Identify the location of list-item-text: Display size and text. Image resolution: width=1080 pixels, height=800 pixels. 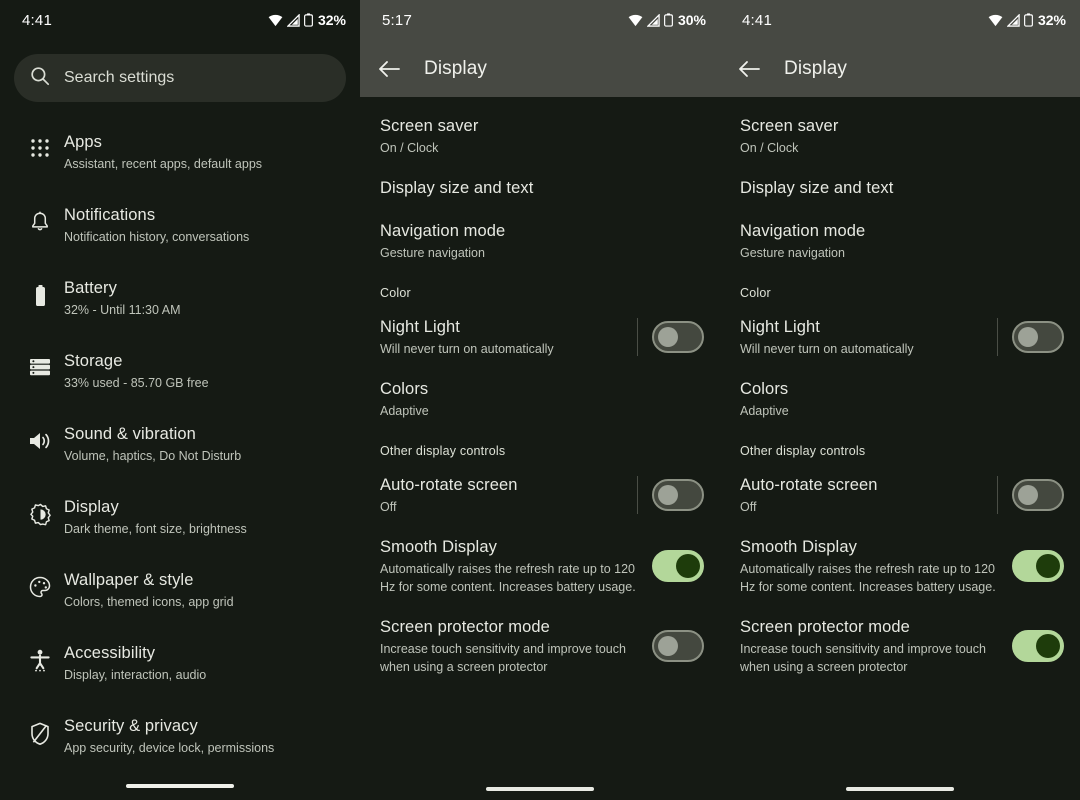
(902, 188).